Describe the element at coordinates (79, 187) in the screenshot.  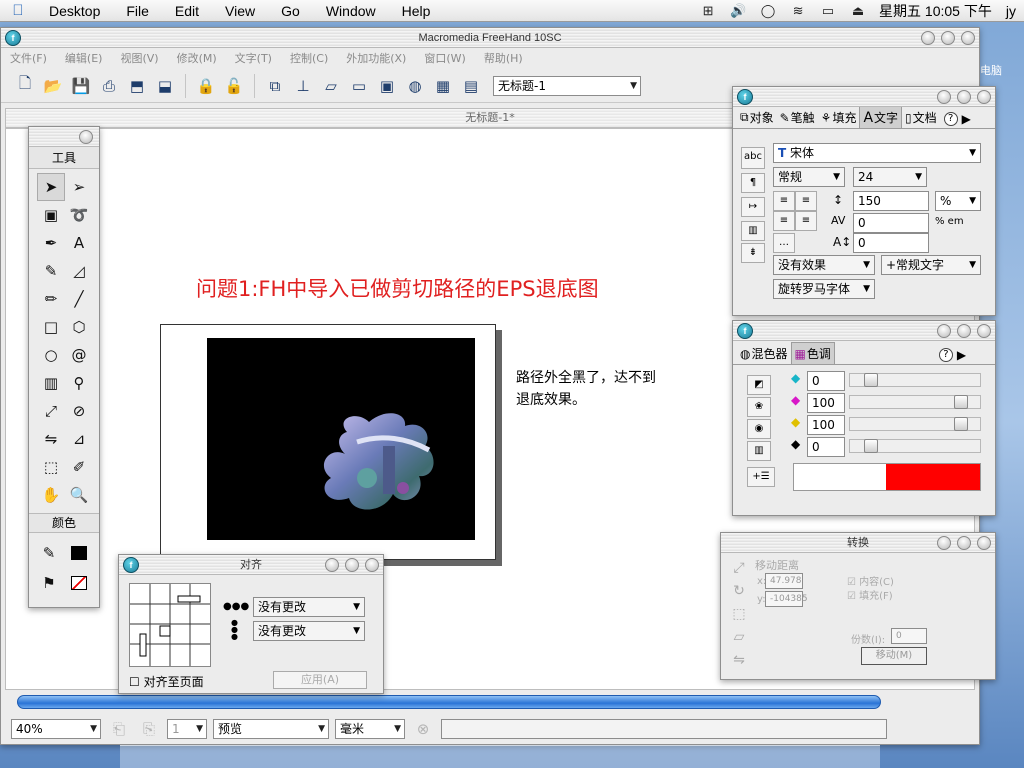
I see `subselect-tool-icon: ➢` at that location.